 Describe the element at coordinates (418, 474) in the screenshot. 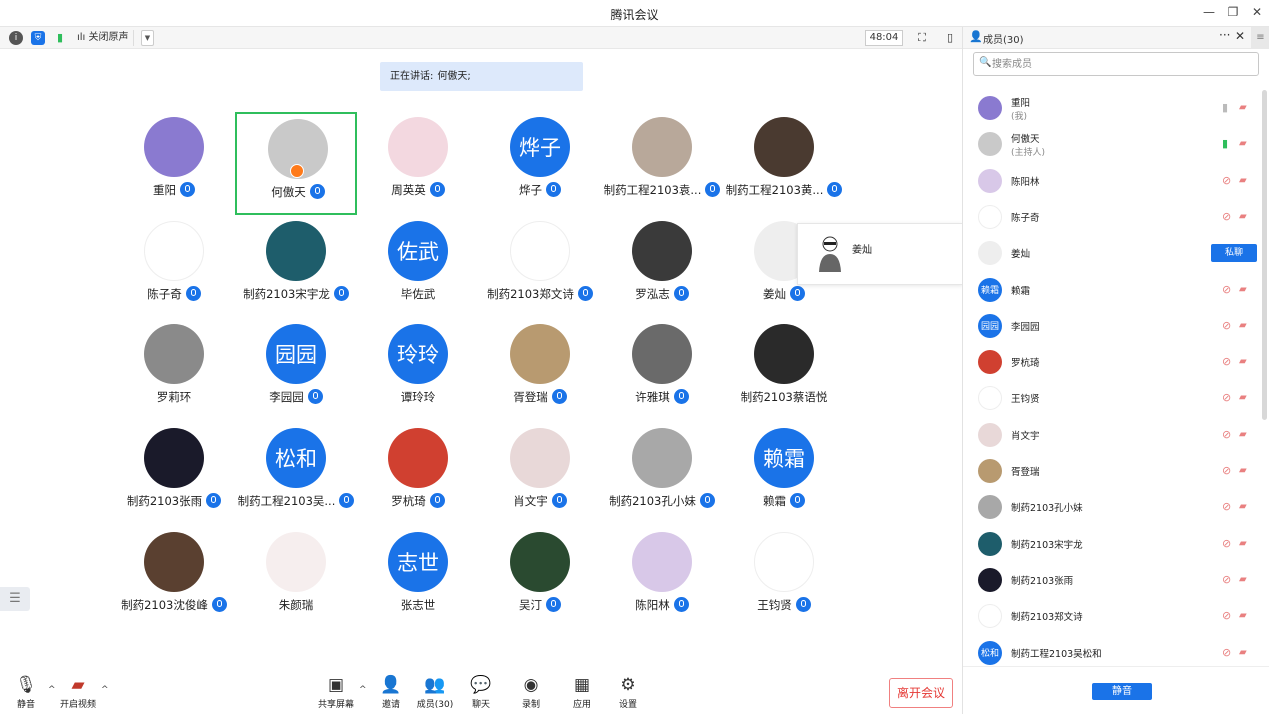

I see `participant-tile: 罗杭琦` at that location.